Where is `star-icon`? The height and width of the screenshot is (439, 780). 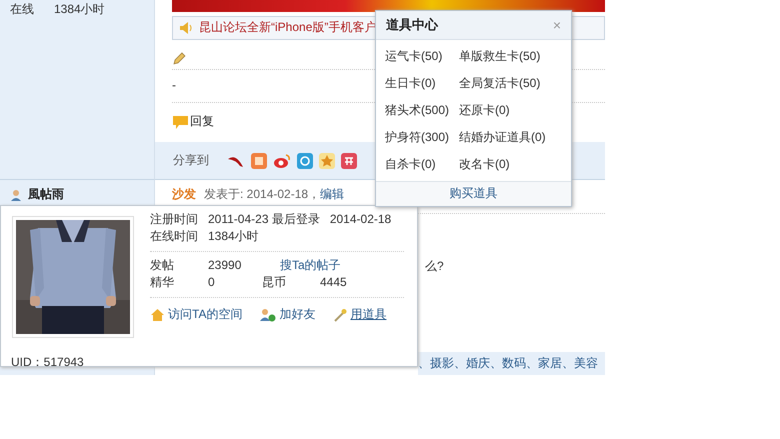 star-icon is located at coordinates (327, 160).